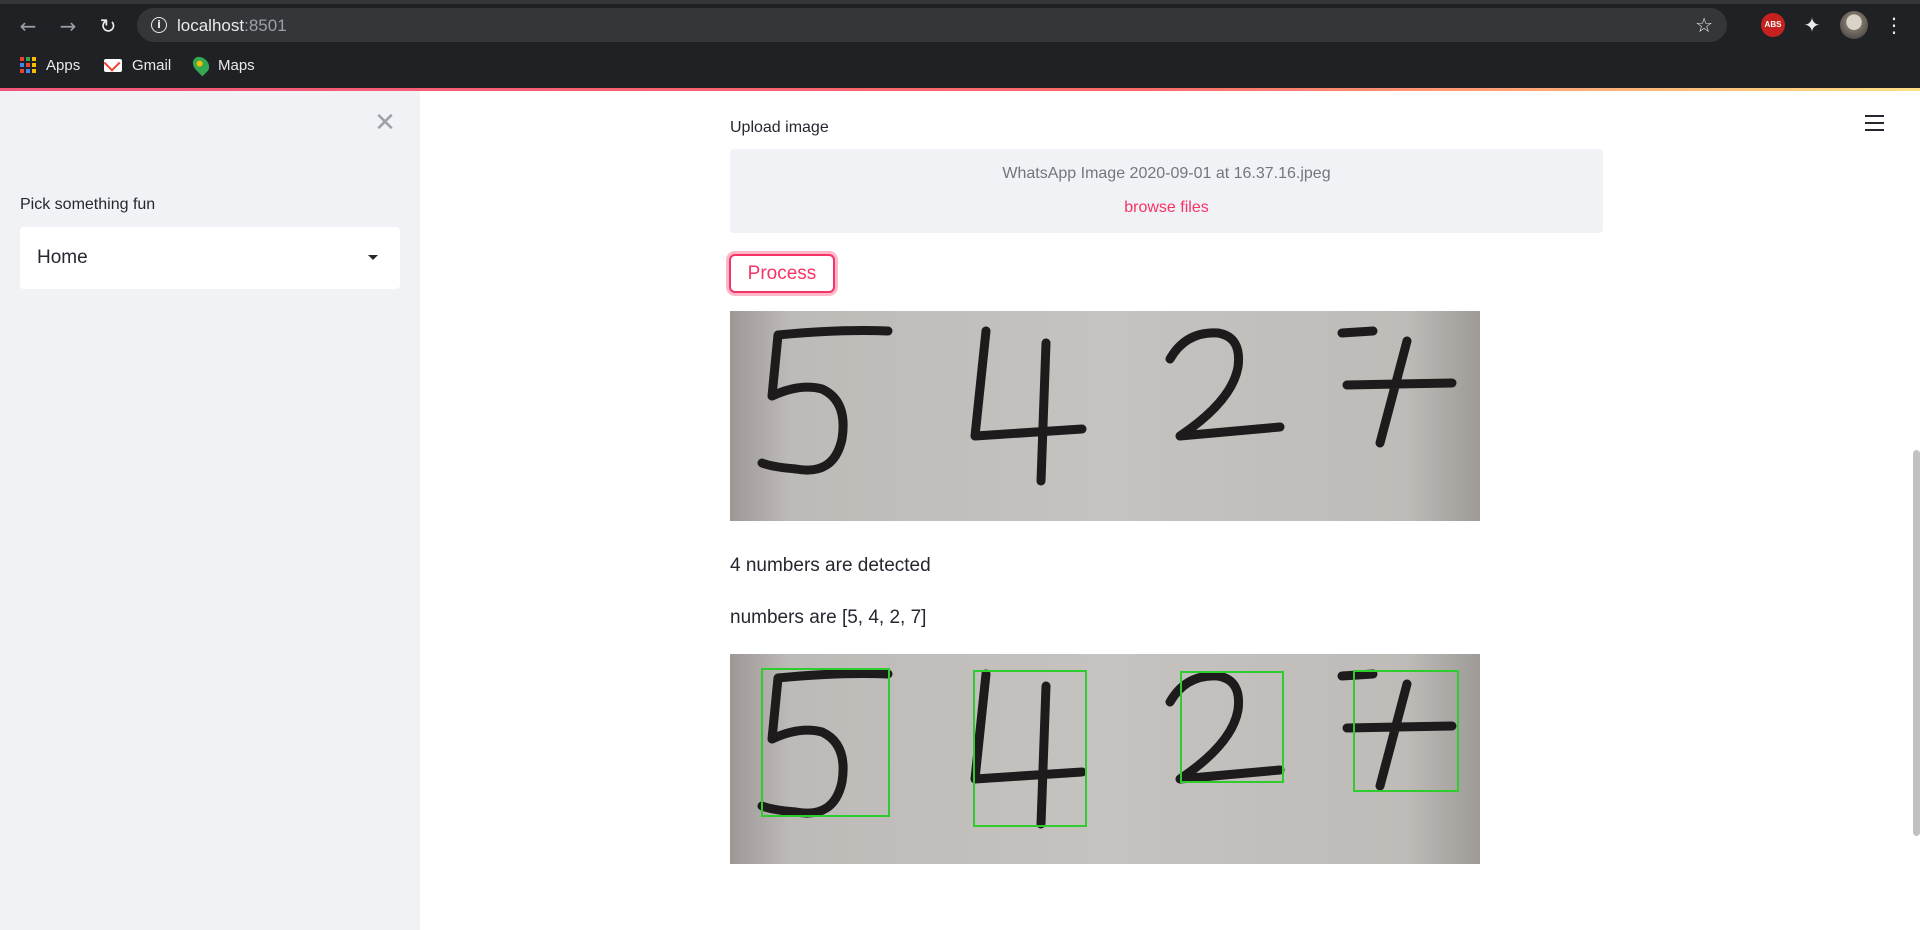  What do you see at coordinates (28, 26) in the screenshot?
I see `back-icon: ←` at bounding box center [28, 26].